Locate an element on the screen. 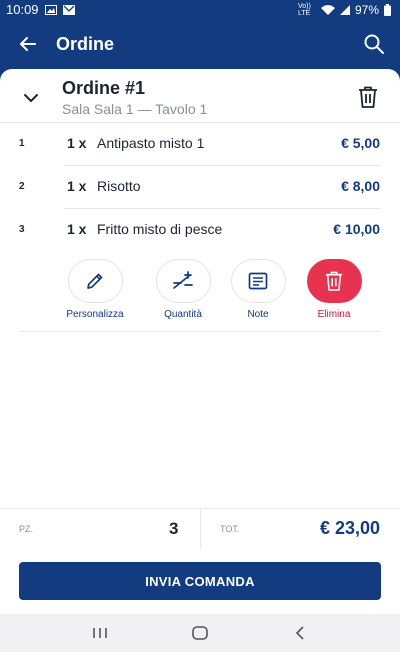 This screenshot has width=400, height=652. item-actions: Personalizza Quantità Note Elimina is located at coordinates (200, 296).